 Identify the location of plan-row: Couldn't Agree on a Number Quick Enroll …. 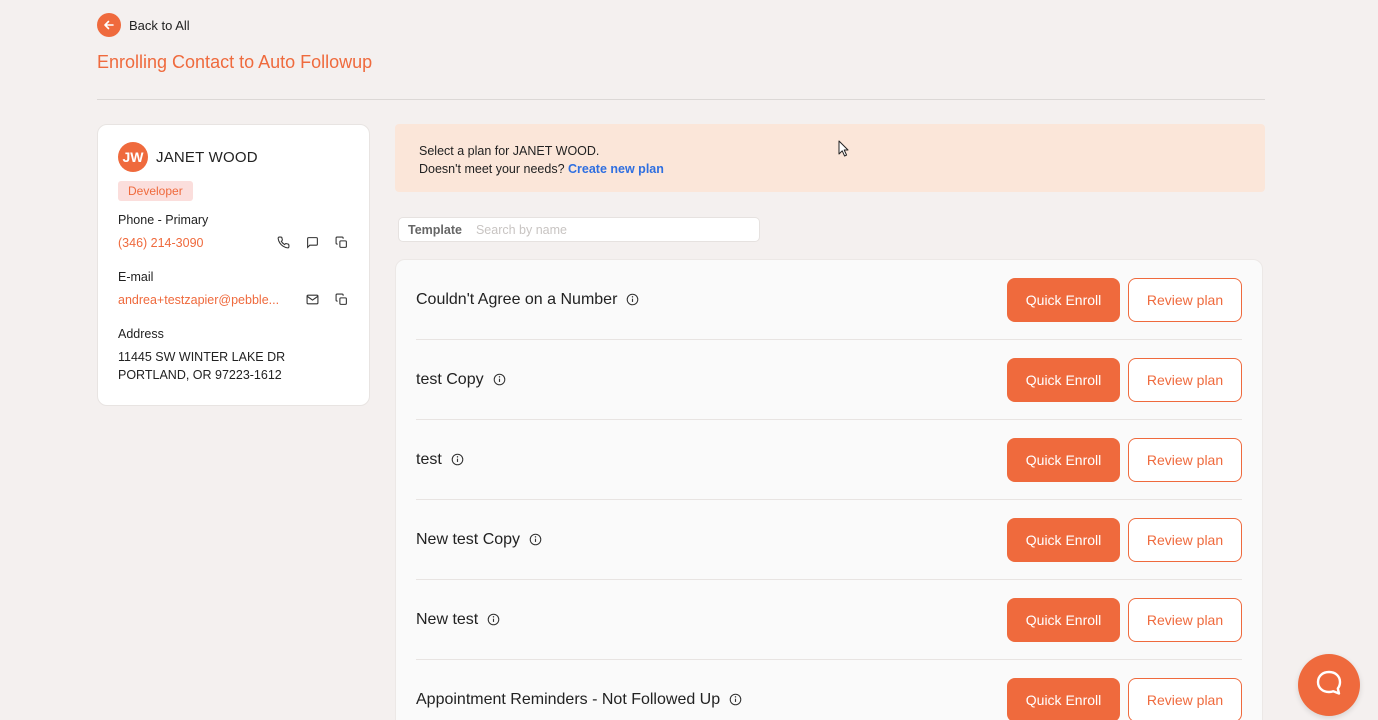
(829, 300).